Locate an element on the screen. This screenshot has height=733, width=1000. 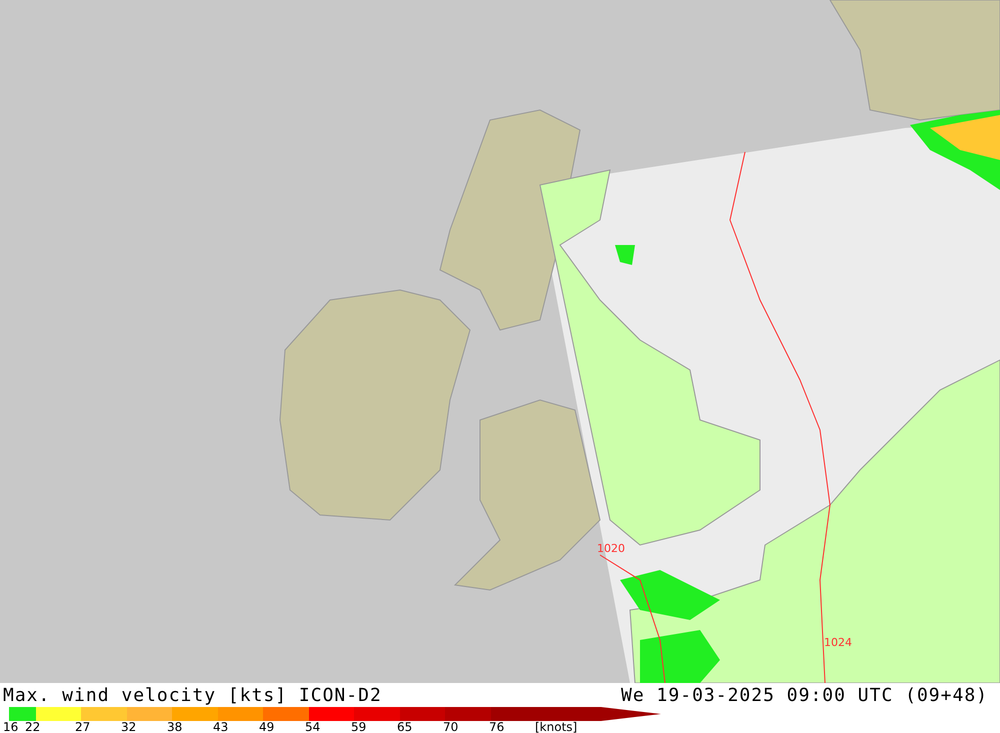
scale-tick-label: 27 is located at coordinates (83, 726).